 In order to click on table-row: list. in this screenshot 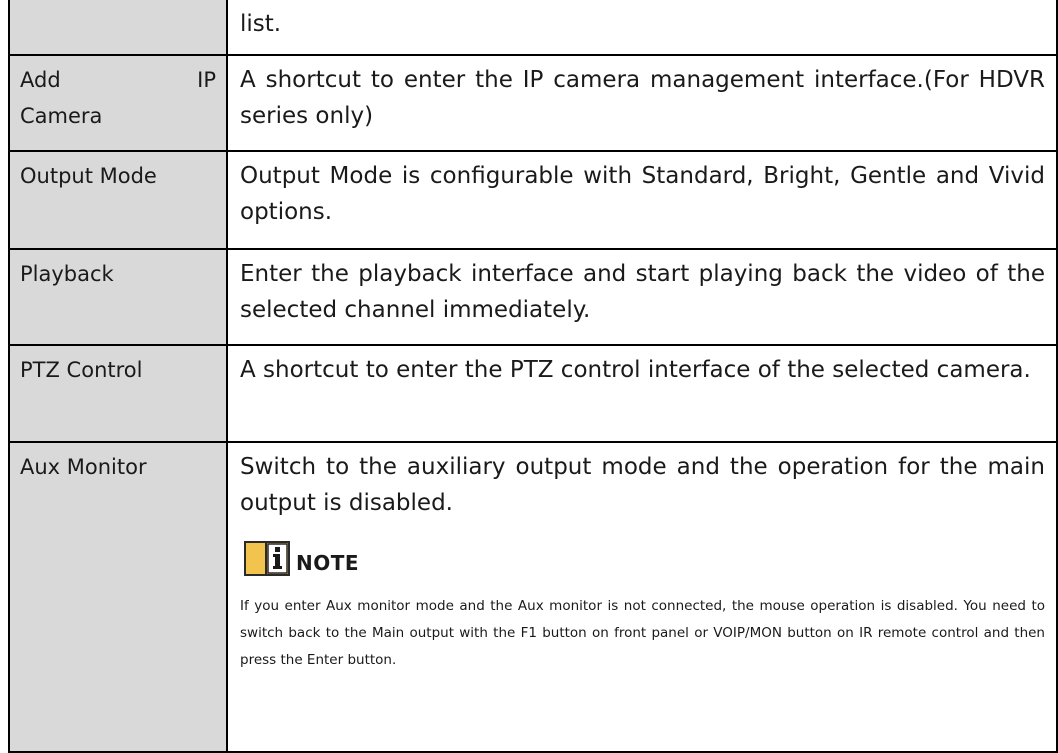, I will do `click(533, 28)`.